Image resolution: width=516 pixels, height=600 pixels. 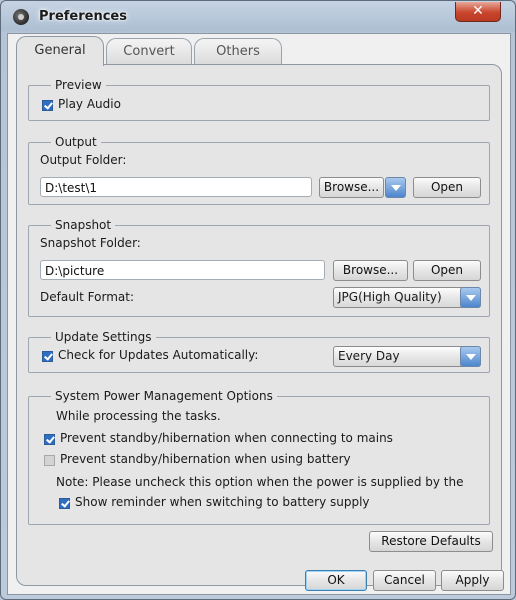 I want to click on output-folder-label: Output Folder:, so click(x=83, y=160).